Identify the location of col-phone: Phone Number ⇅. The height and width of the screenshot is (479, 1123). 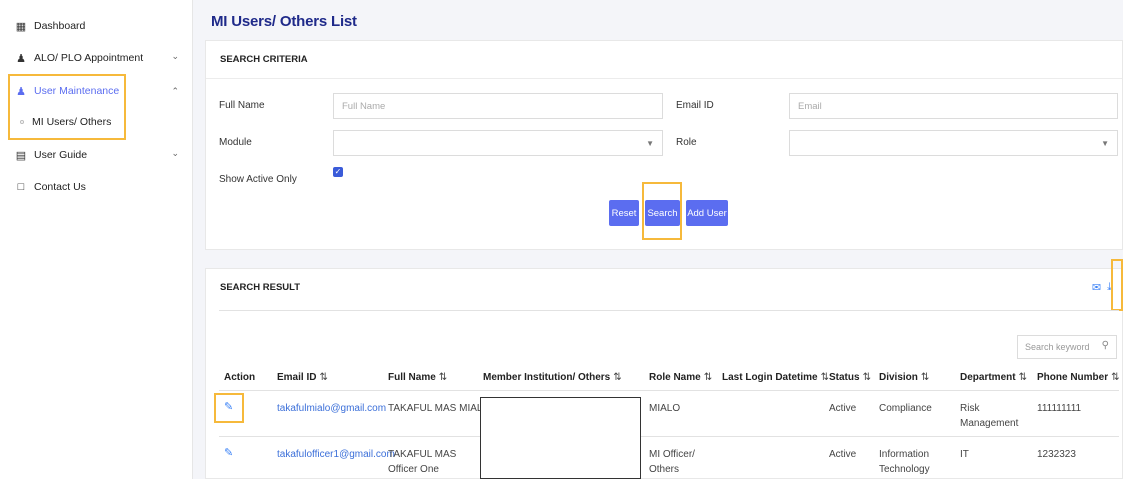
(1078, 377).